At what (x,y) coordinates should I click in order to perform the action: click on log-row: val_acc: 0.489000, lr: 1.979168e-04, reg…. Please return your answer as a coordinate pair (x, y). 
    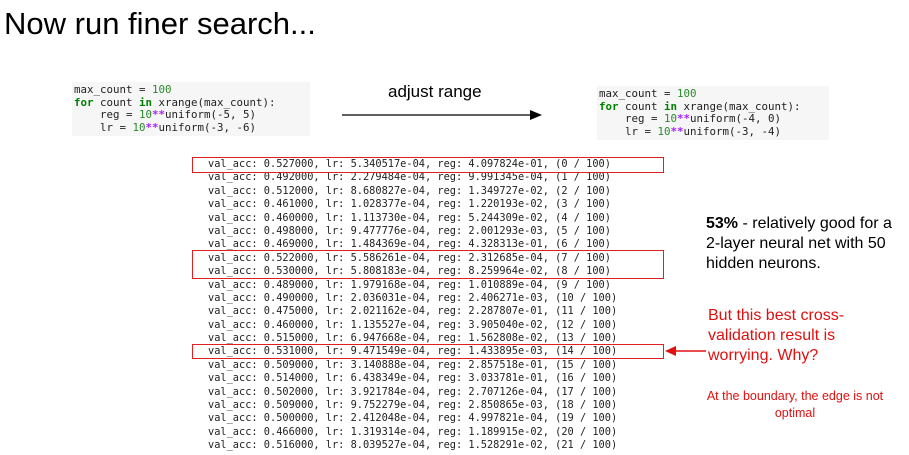
    Looking at the image, I should click on (409, 284).